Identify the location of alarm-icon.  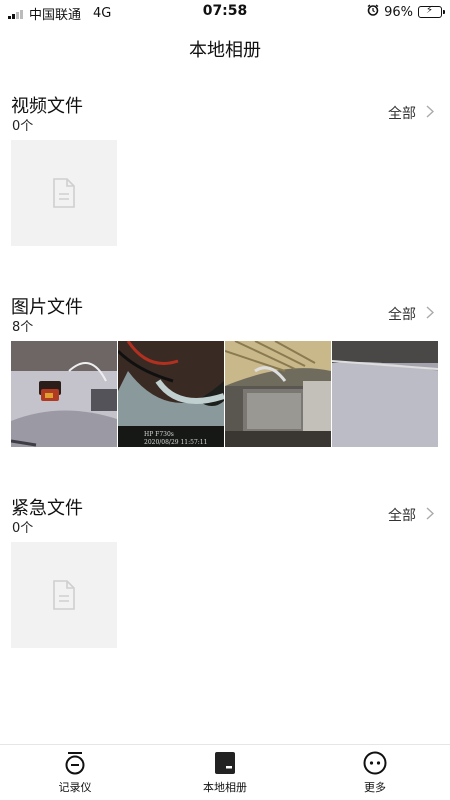
(373, 12).